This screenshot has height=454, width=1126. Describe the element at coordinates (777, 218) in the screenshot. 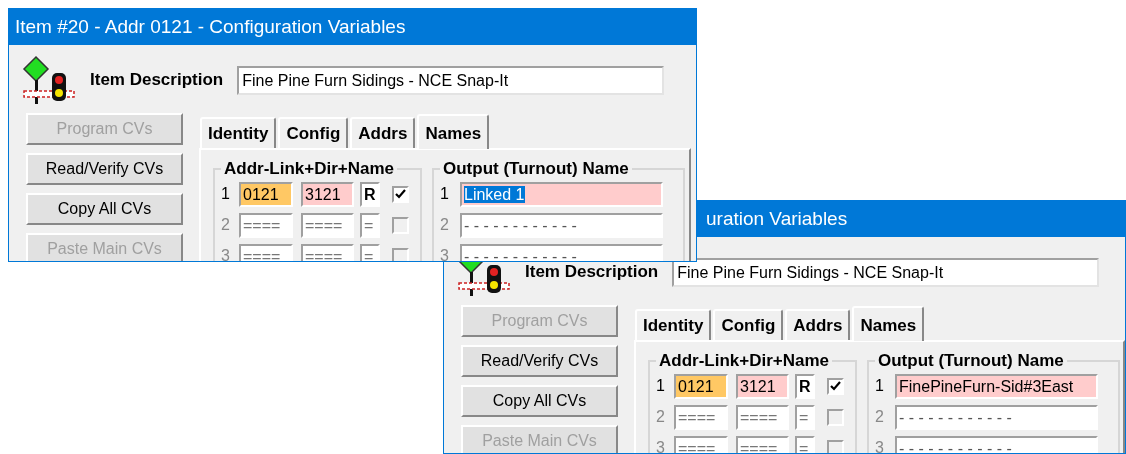

I see `window-title: uration Variables` at that location.